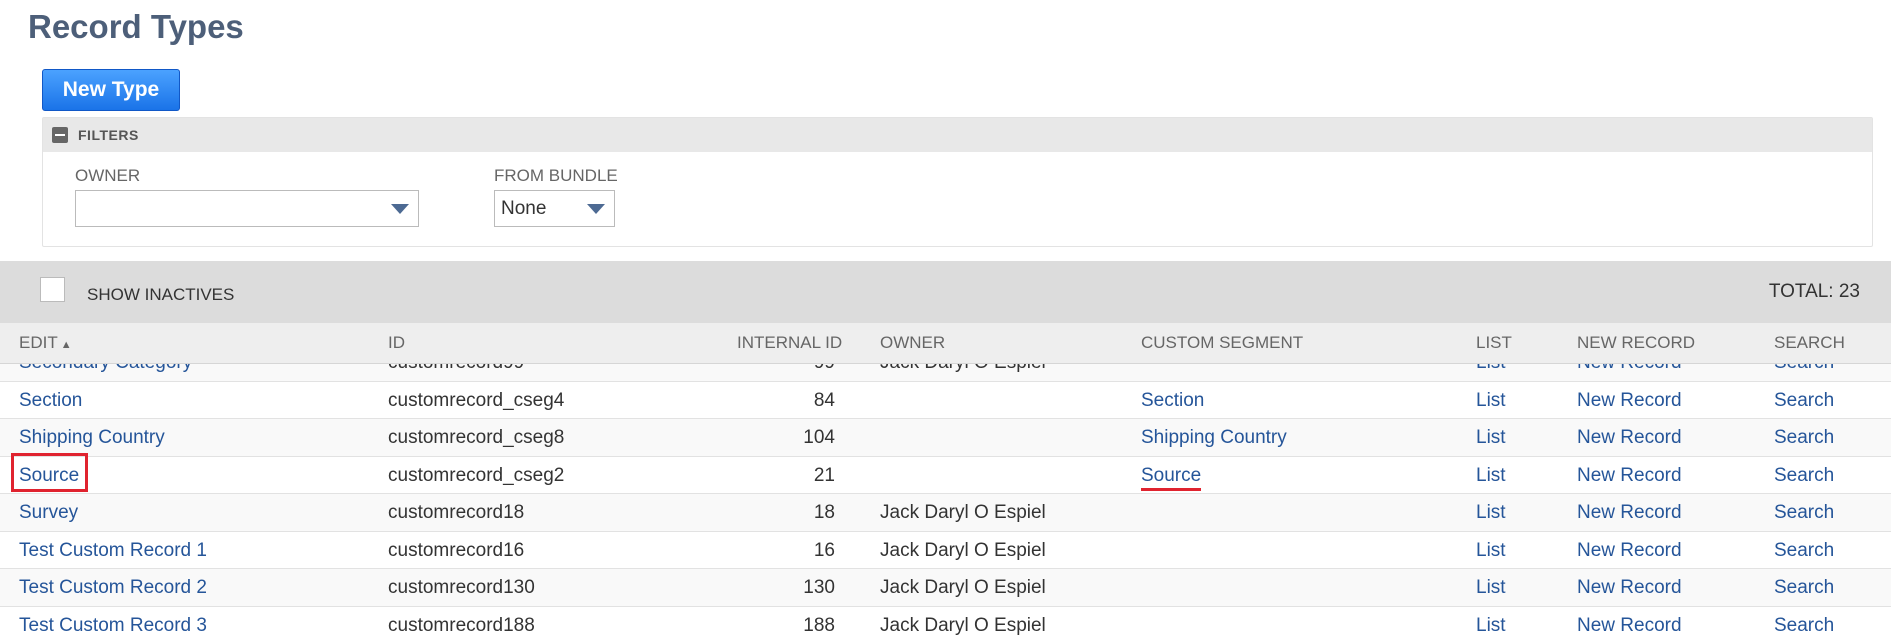  Describe the element at coordinates (476, 475) in the screenshot. I see `record-id: customrecord_cseg2` at that location.